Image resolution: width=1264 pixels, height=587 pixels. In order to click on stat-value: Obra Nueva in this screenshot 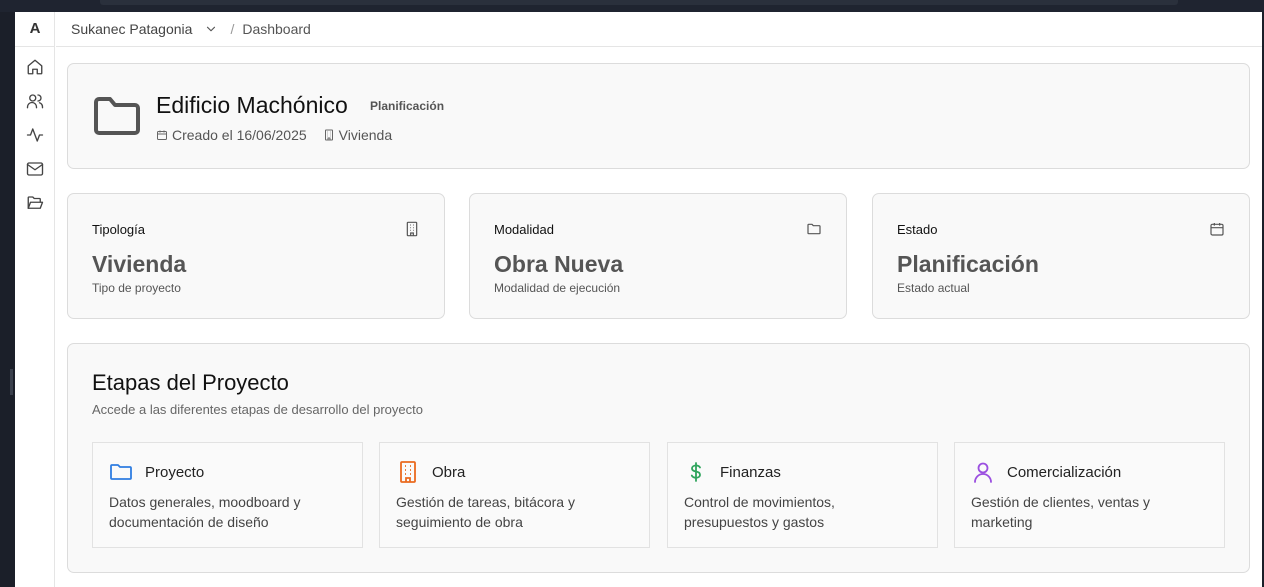, I will do `click(559, 264)`.